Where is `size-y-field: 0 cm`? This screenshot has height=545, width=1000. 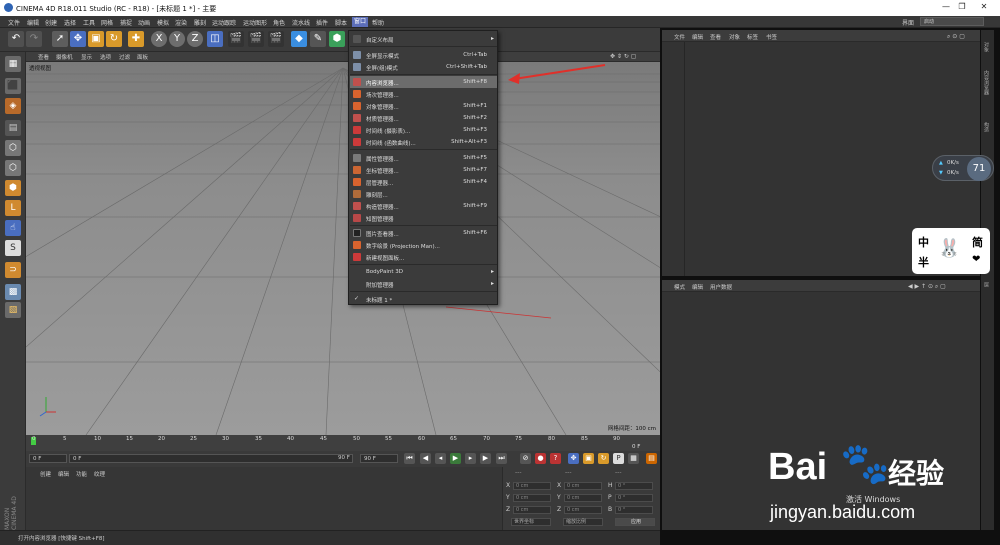
size-y-field: 0 cm is located at coordinates (583, 498).